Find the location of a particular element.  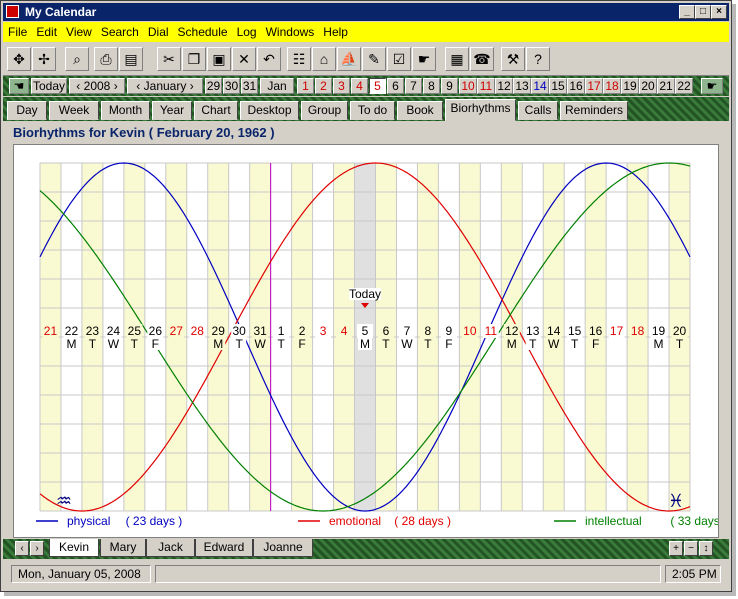

calendar-book-icon: ▦ is located at coordinates (457, 59).